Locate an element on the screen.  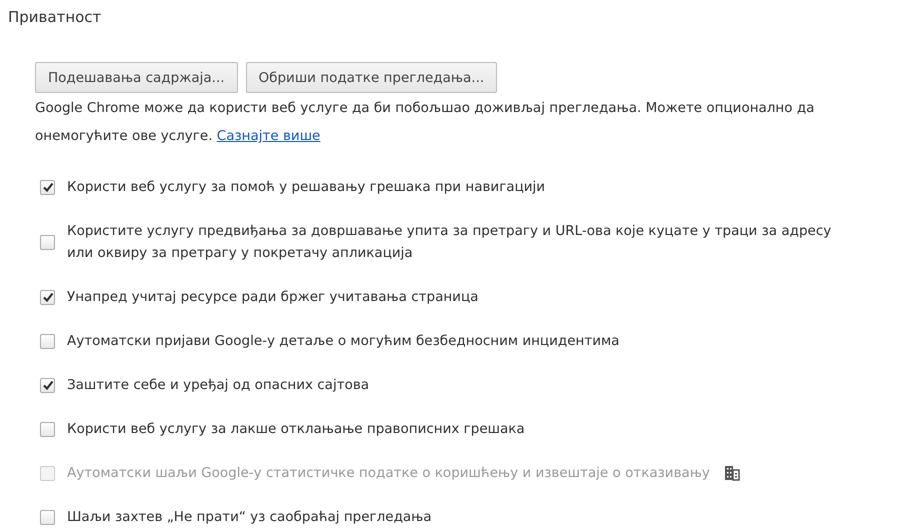
option-label: Шаљи захтев „Не прати“ уз саобраћај прегледања is located at coordinates (249, 517).